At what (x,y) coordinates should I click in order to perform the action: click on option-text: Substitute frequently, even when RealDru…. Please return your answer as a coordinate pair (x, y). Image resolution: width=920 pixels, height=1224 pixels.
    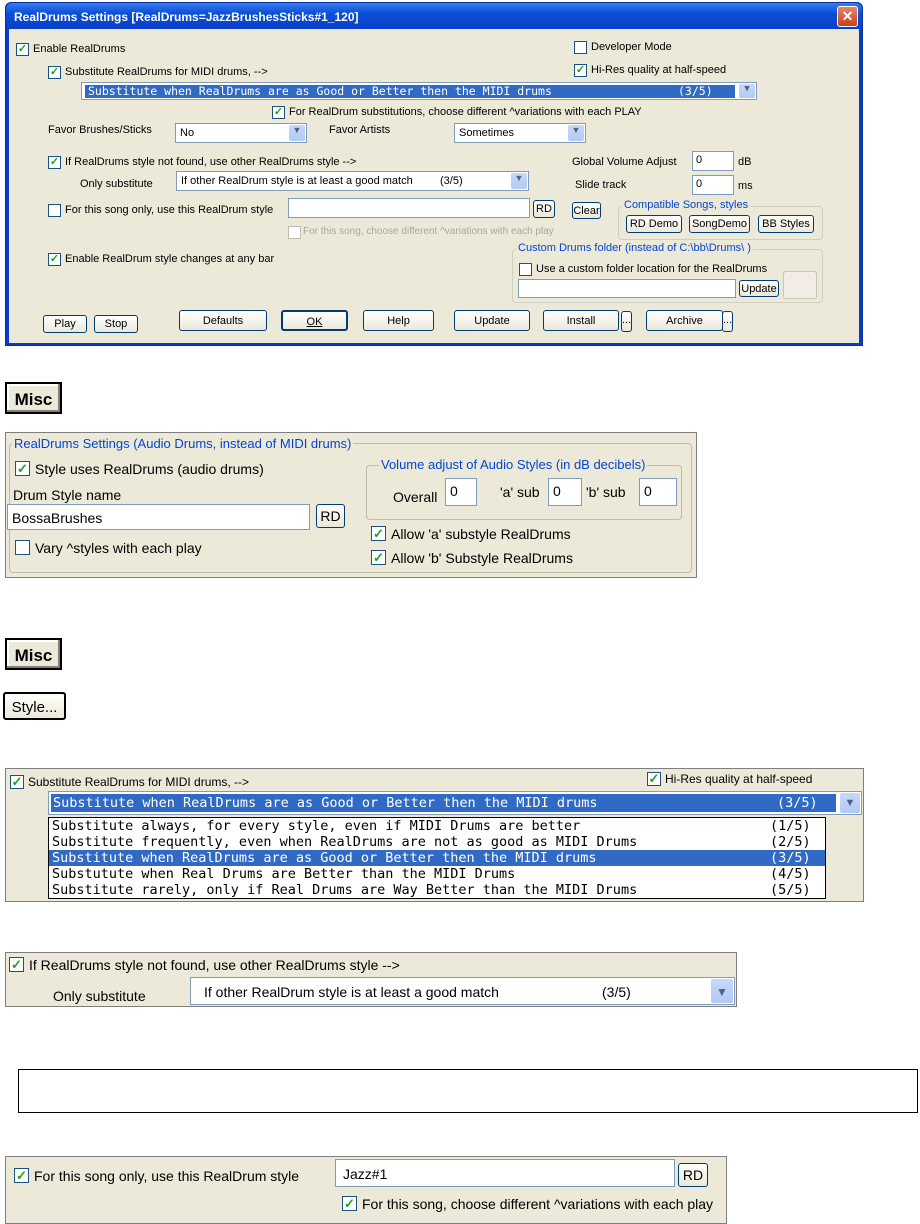
    Looking at the image, I should click on (345, 842).